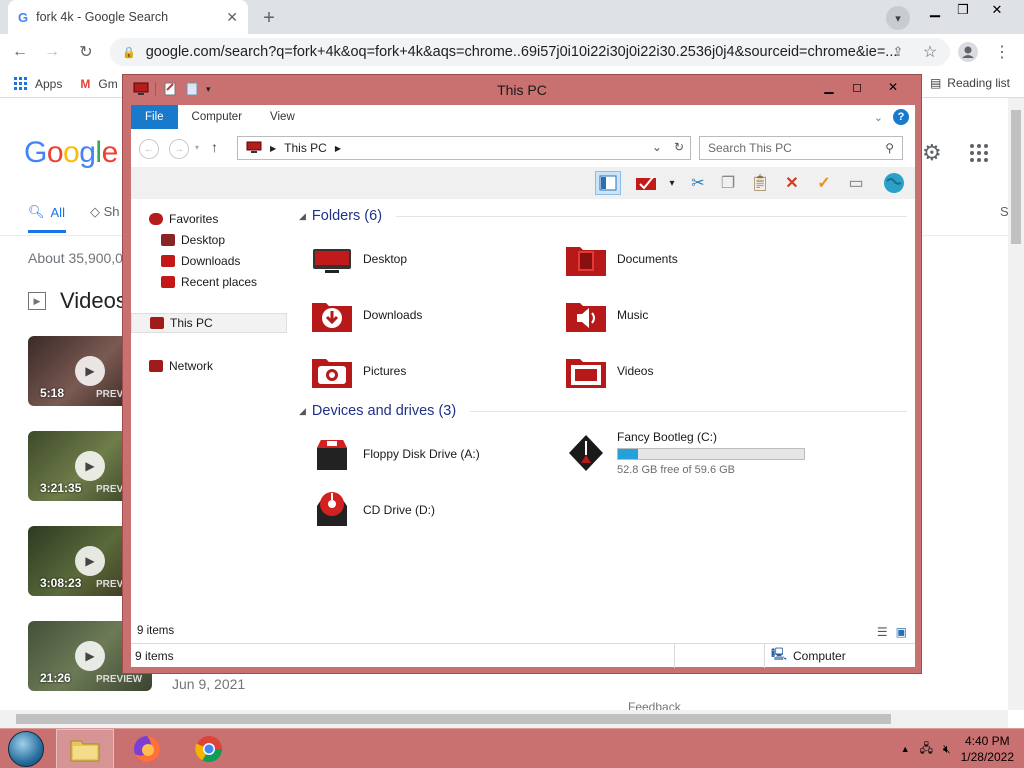  What do you see at coordinates (282, 117) in the screenshot?
I see `tab-view: View` at bounding box center [282, 117].